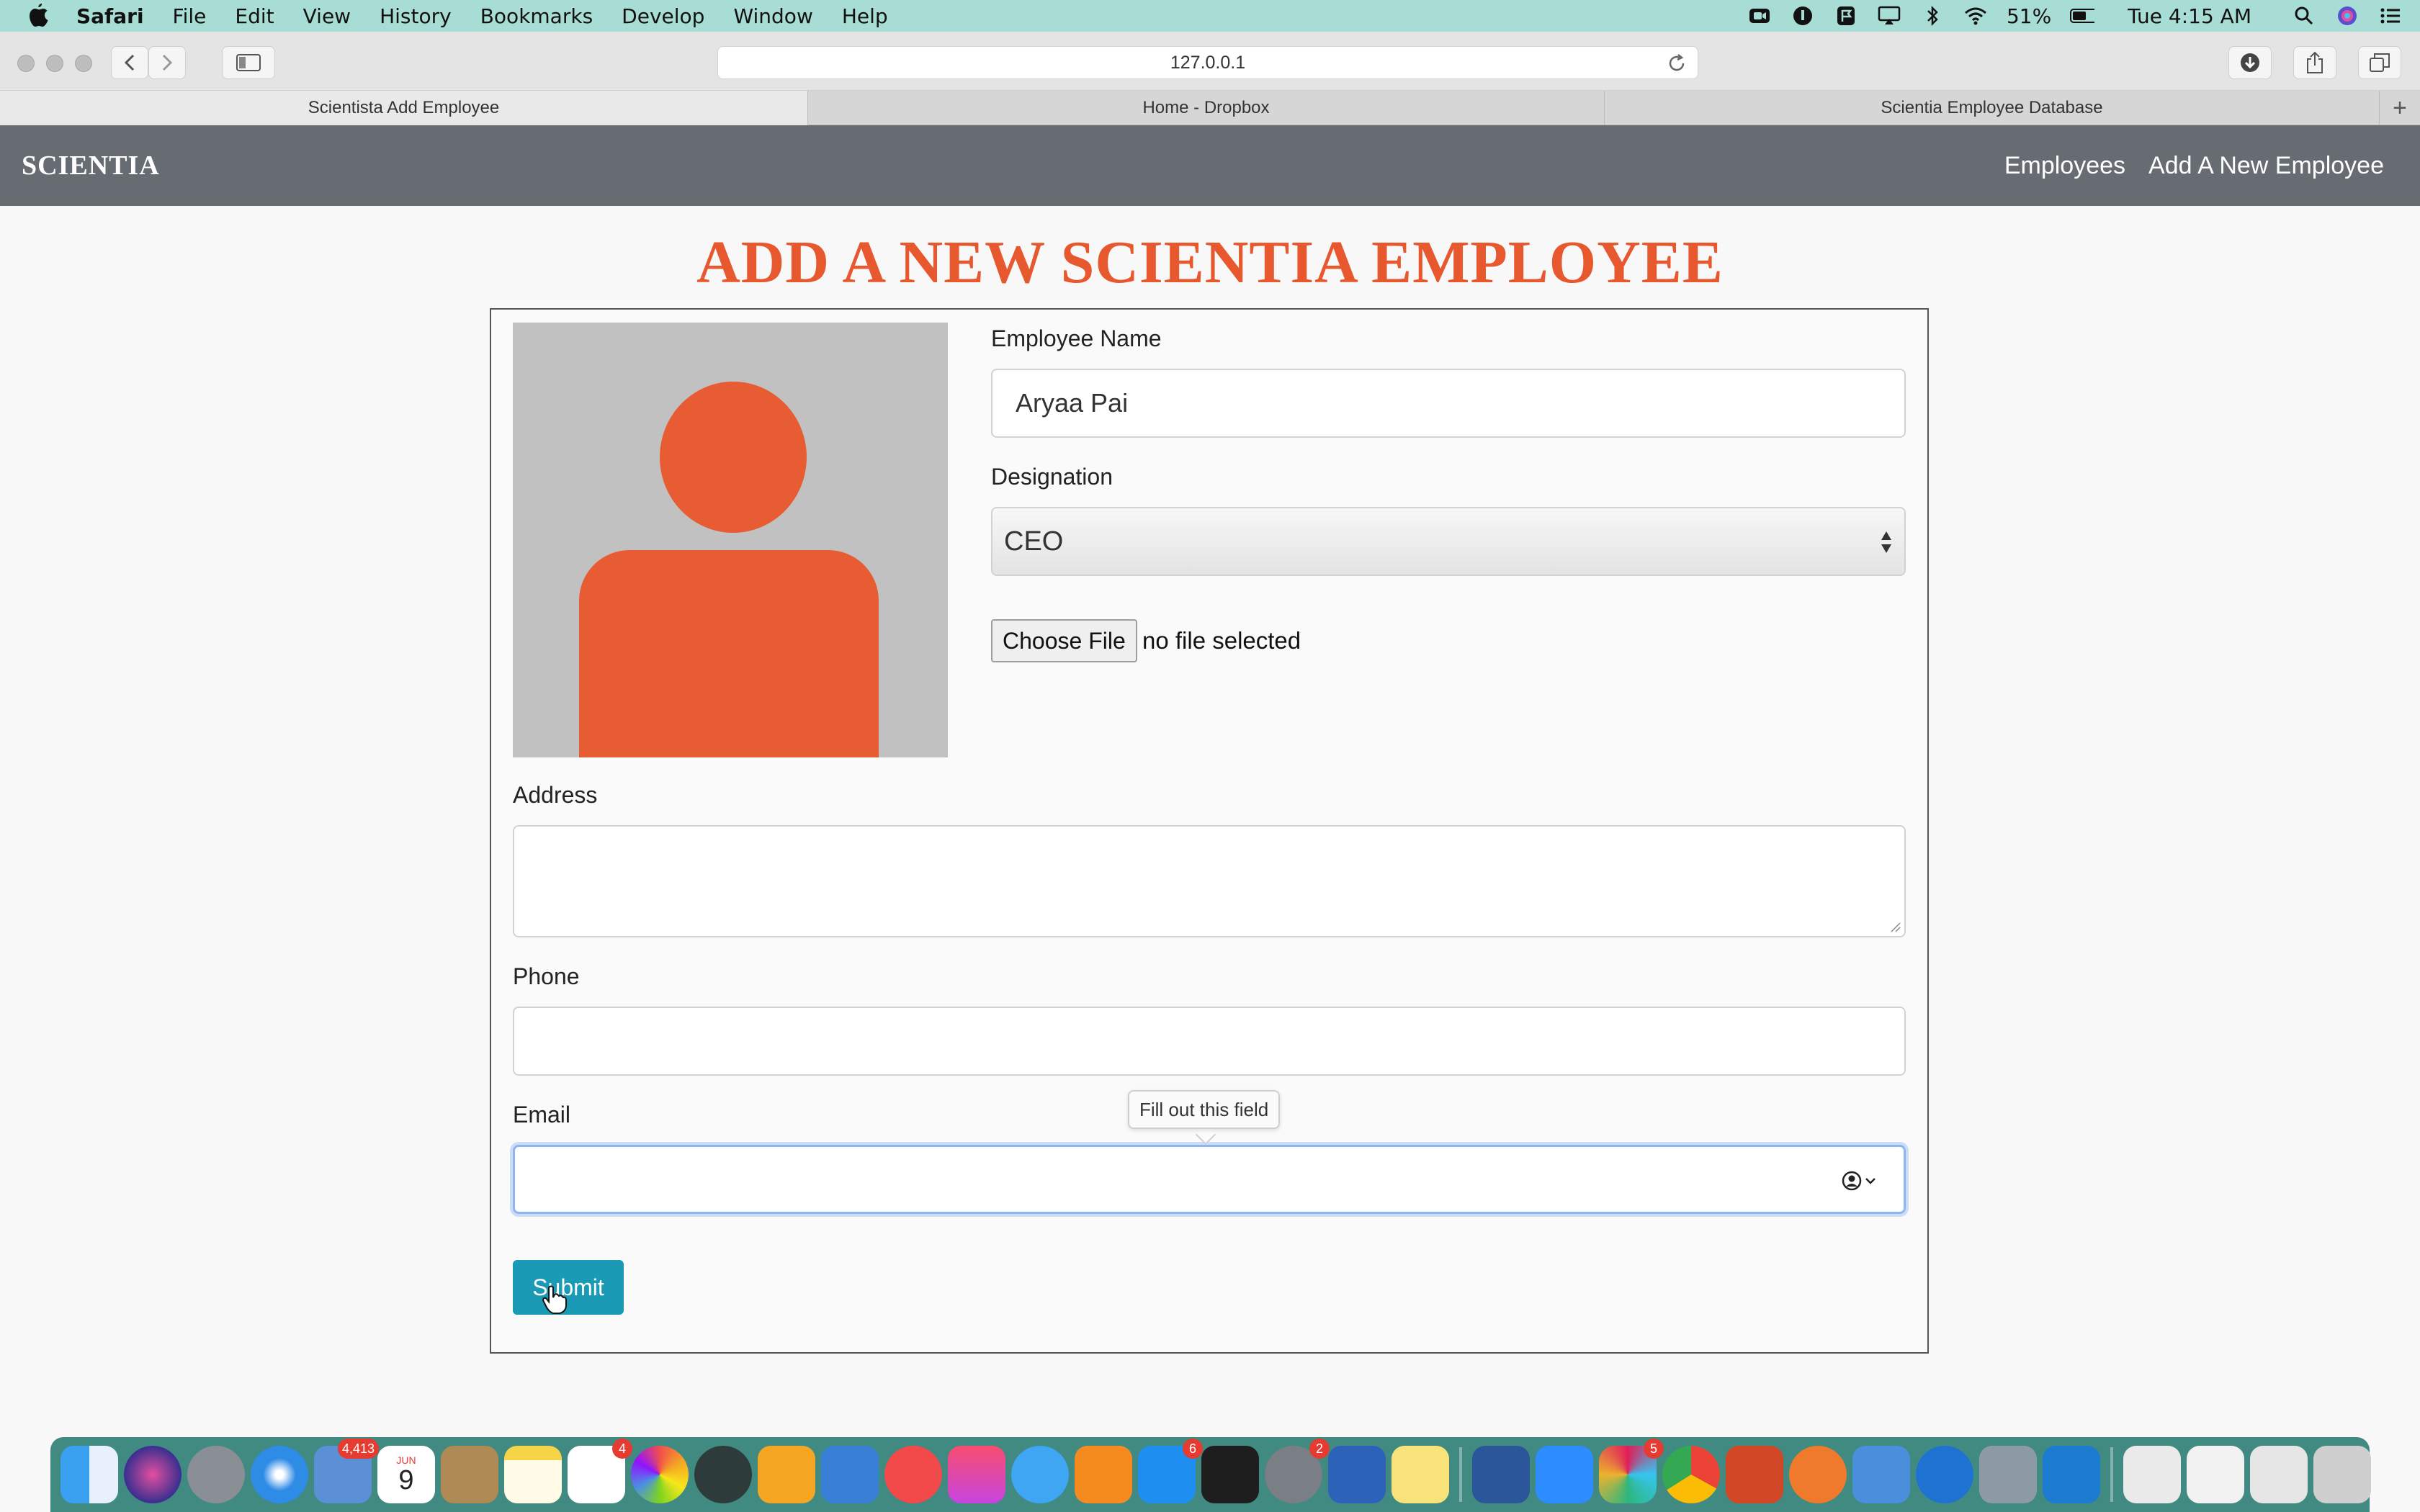  What do you see at coordinates (1677, 63) in the screenshot?
I see `reload-icon` at bounding box center [1677, 63].